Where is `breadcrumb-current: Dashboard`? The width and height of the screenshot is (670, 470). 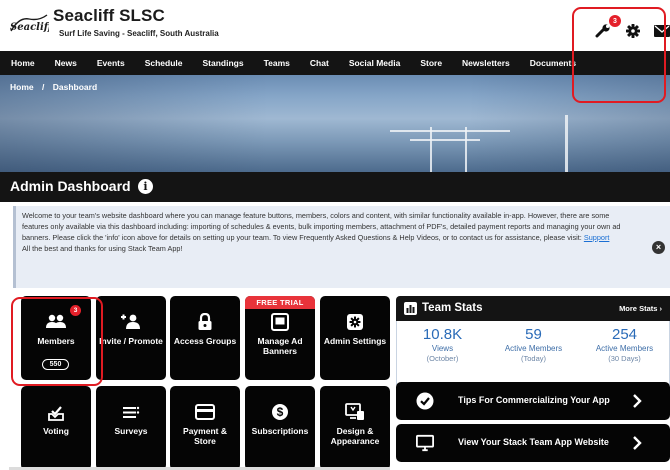
breadcrumb-current: Dashboard is located at coordinates (75, 87).